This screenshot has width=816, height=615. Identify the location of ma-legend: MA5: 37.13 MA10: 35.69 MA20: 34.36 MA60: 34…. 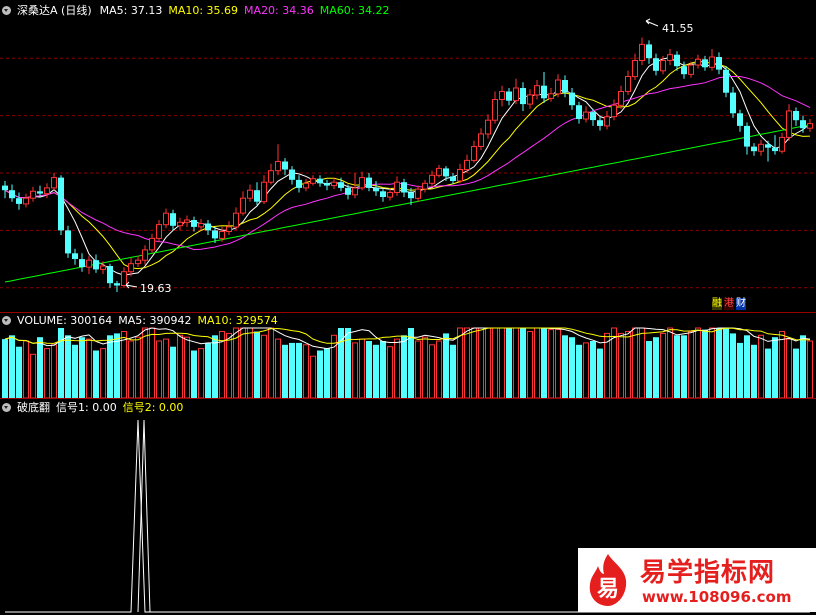
(248, 10).